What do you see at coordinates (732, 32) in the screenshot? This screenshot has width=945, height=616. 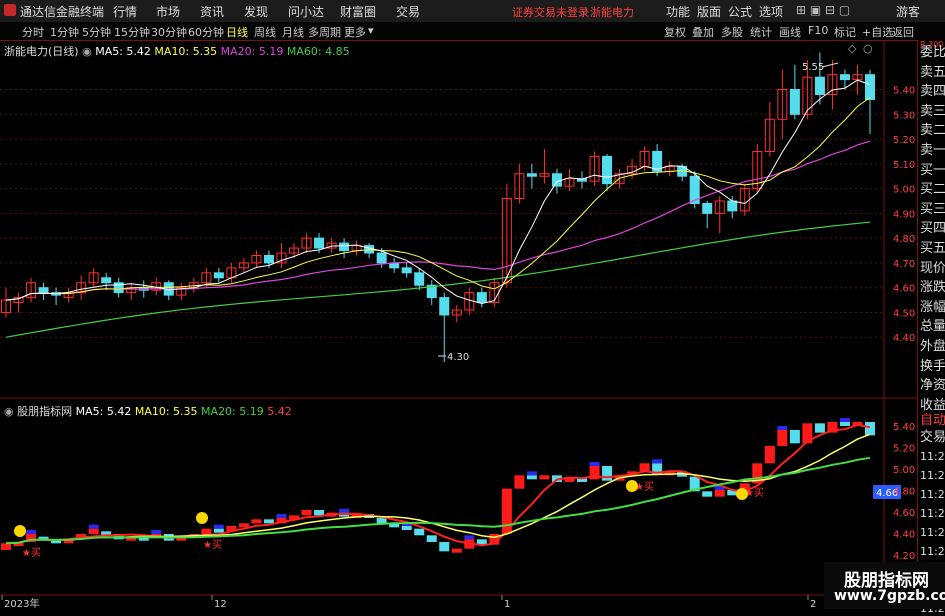 I see `toolbar-duogu: 多股` at bounding box center [732, 32].